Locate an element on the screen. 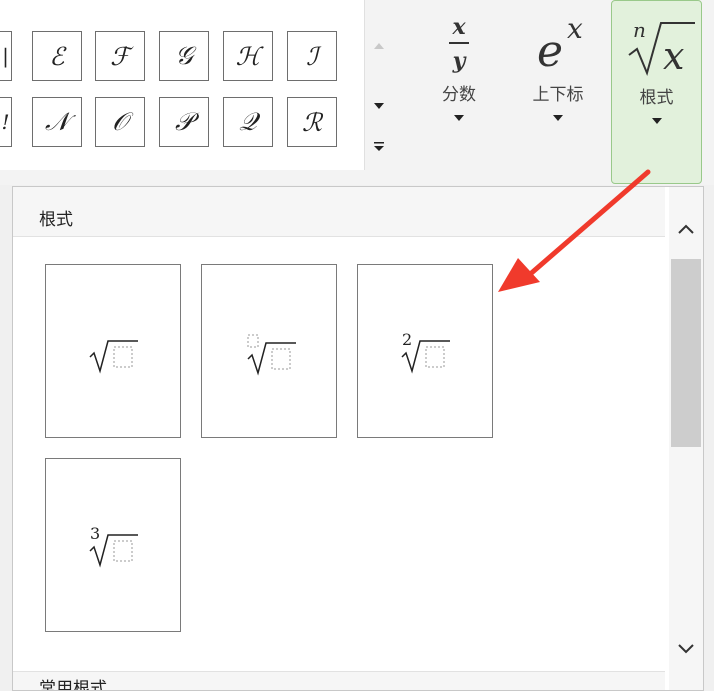  radical-label: 根式 is located at coordinates (656, 98).